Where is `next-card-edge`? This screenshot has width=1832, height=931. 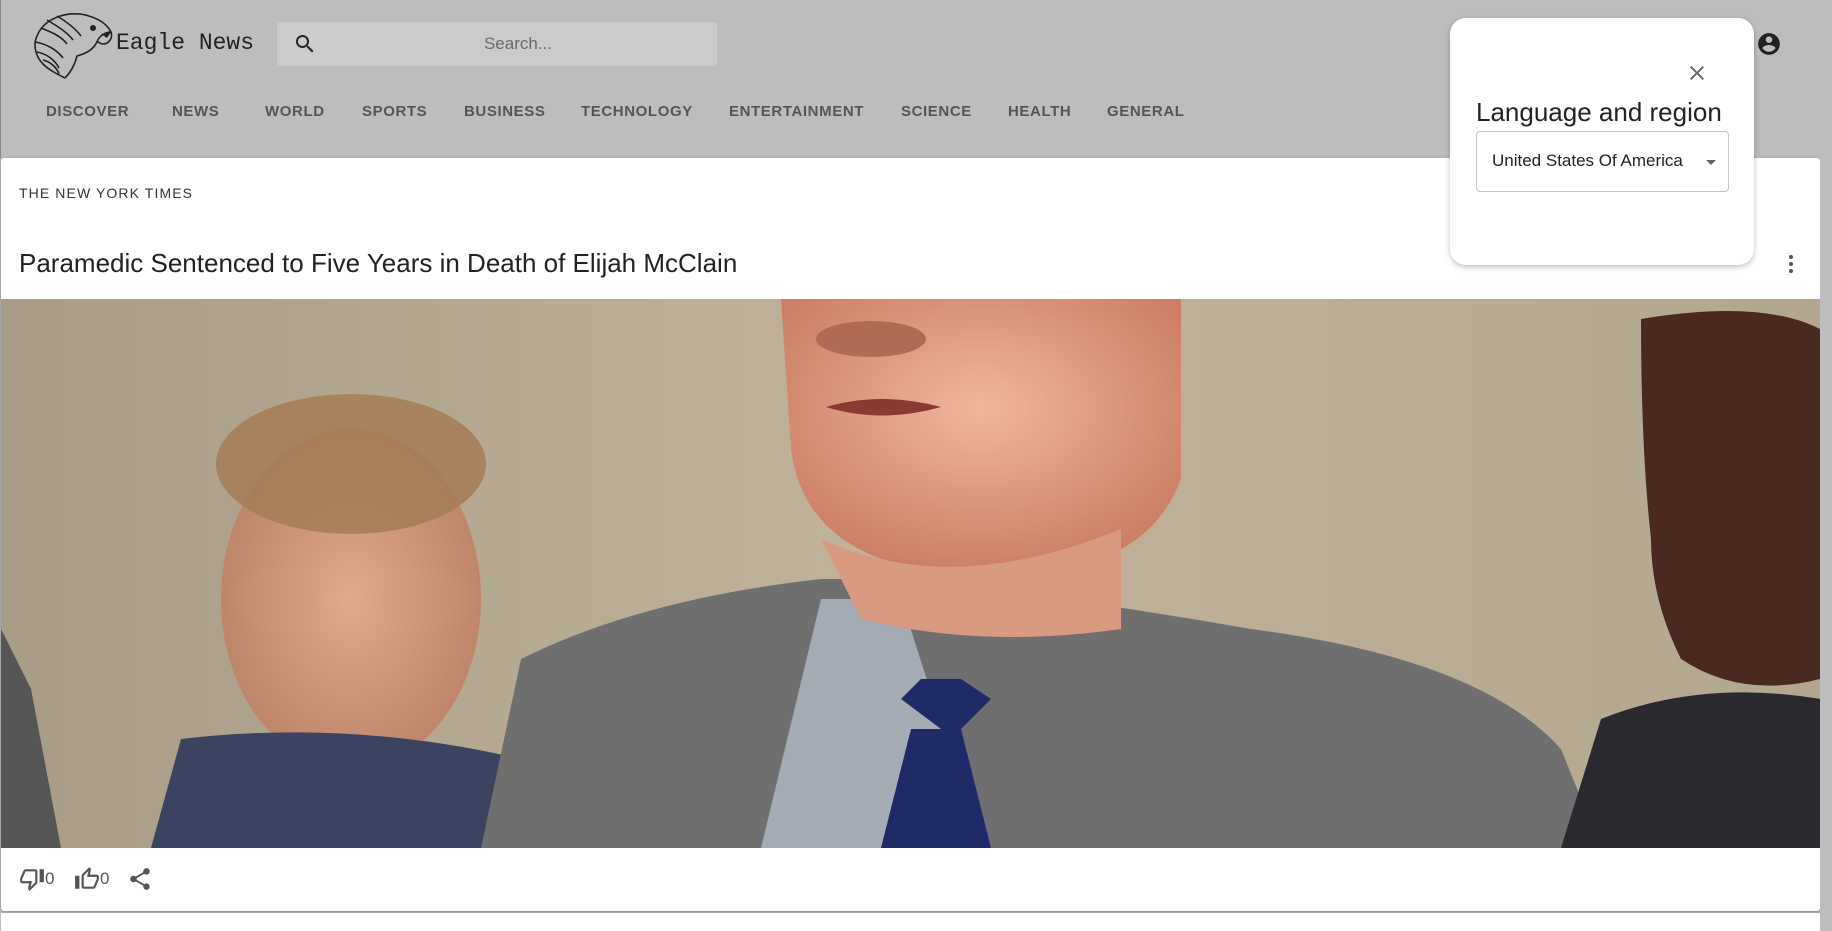 next-card-edge is located at coordinates (910, 922).